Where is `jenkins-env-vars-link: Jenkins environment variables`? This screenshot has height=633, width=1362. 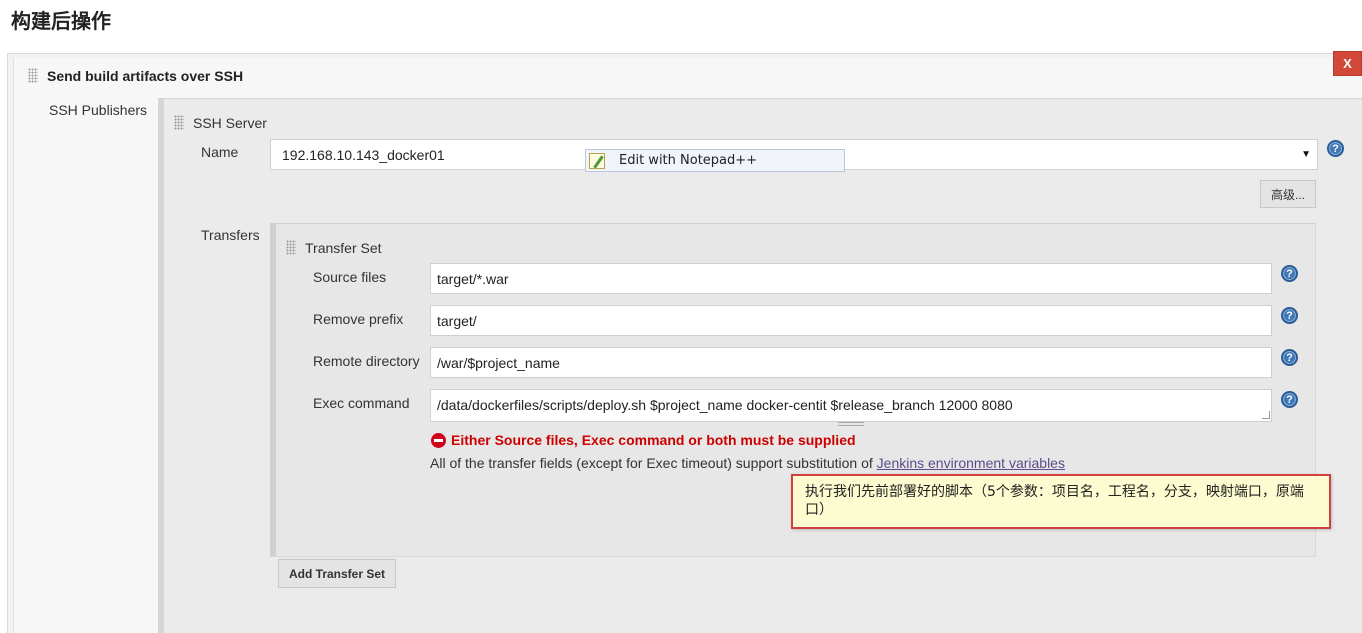 jenkins-env-vars-link: Jenkins environment variables is located at coordinates (971, 463).